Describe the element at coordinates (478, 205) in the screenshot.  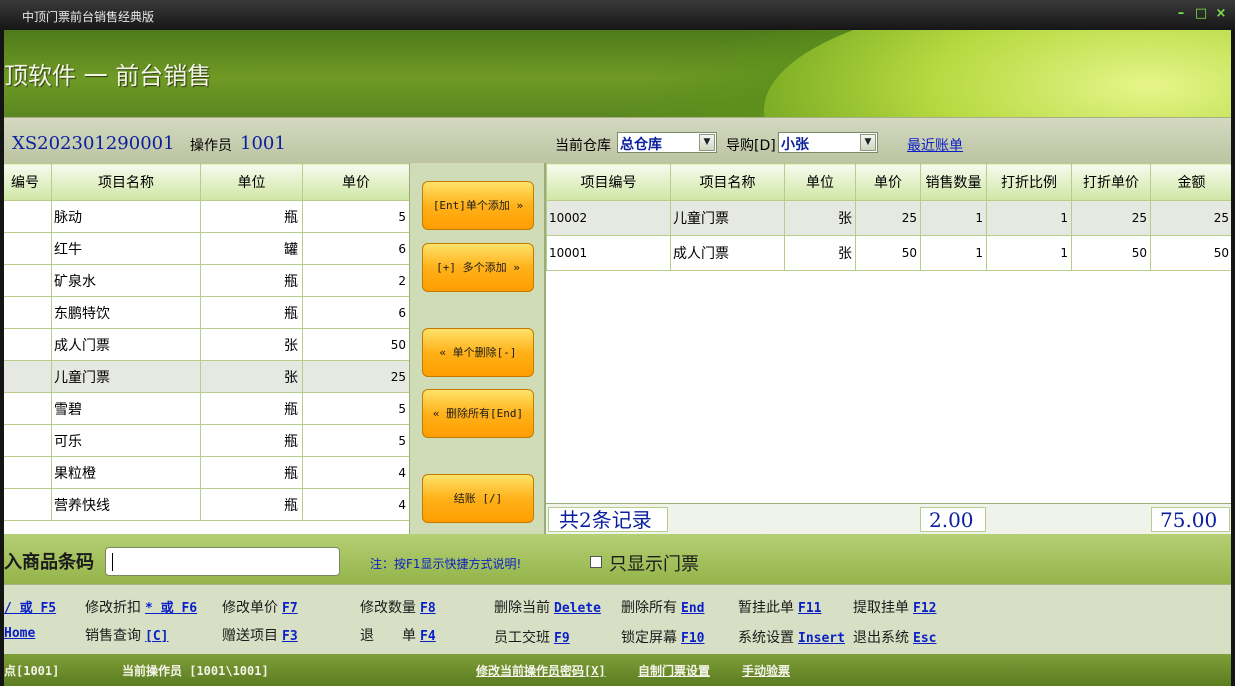
I see `add-single-button: [Ent]单个添加 »` at that location.